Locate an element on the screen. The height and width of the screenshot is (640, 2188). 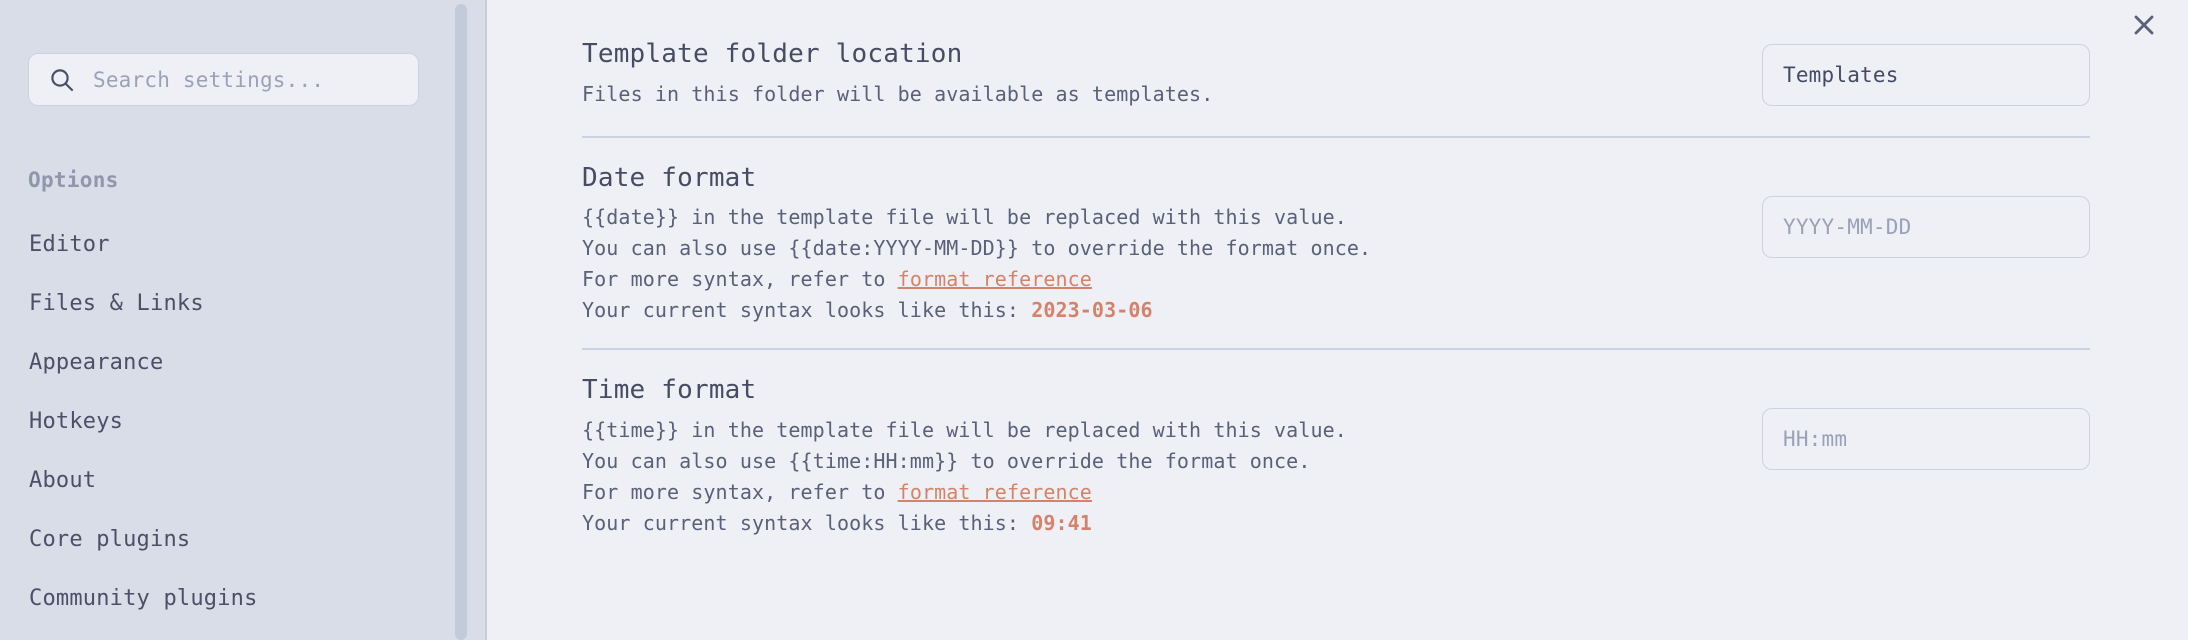
sidebar-item-files-and-links: Files & Links is located at coordinates (242, 303).